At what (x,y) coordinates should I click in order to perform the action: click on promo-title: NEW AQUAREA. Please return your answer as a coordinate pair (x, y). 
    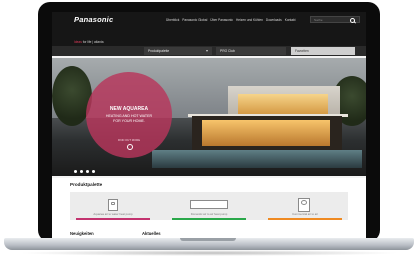
    Looking at the image, I should click on (129, 109).